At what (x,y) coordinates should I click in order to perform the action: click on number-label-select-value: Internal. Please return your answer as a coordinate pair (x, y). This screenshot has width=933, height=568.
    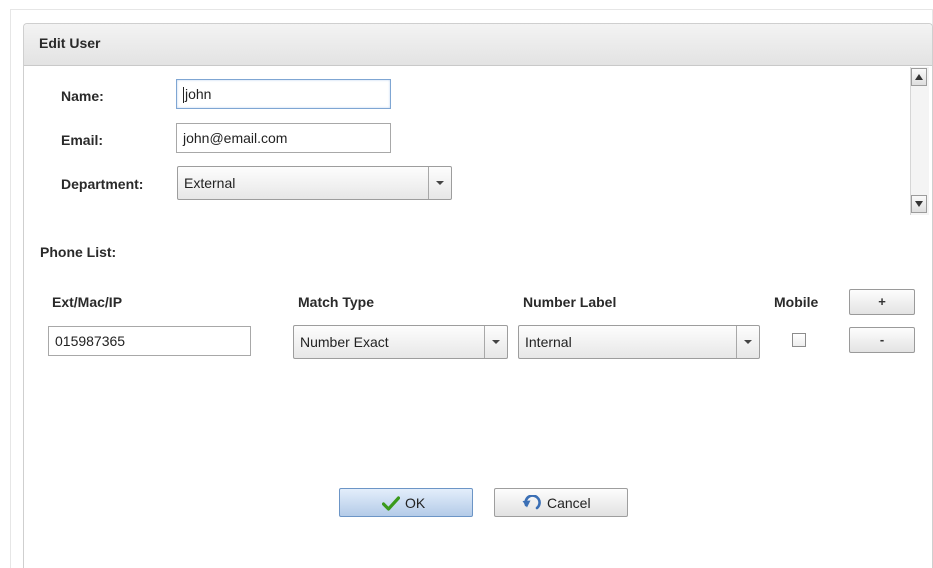
    Looking at the image, I should click on (548, 342).